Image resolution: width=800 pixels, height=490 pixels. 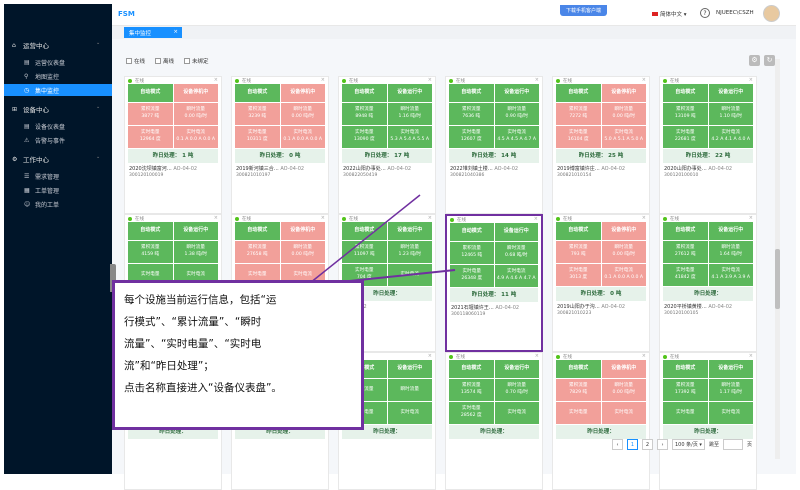 I want to click on sidebar-item: ▤ 设备仪表盘, so click(x=44, y=126).